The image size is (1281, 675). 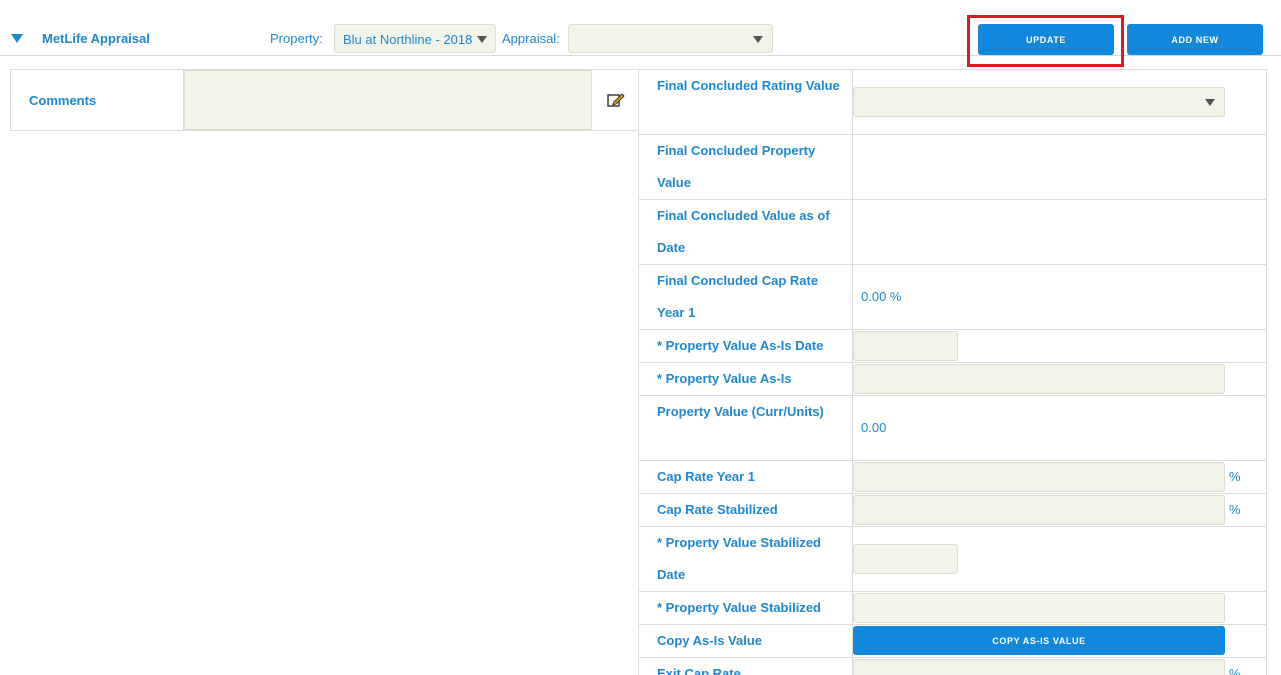 What do you see at coordinates (953, 167) in the screenshot?
I see `form-row-property-value: Final Concluded Property Value` at bounding box center [953, 167].